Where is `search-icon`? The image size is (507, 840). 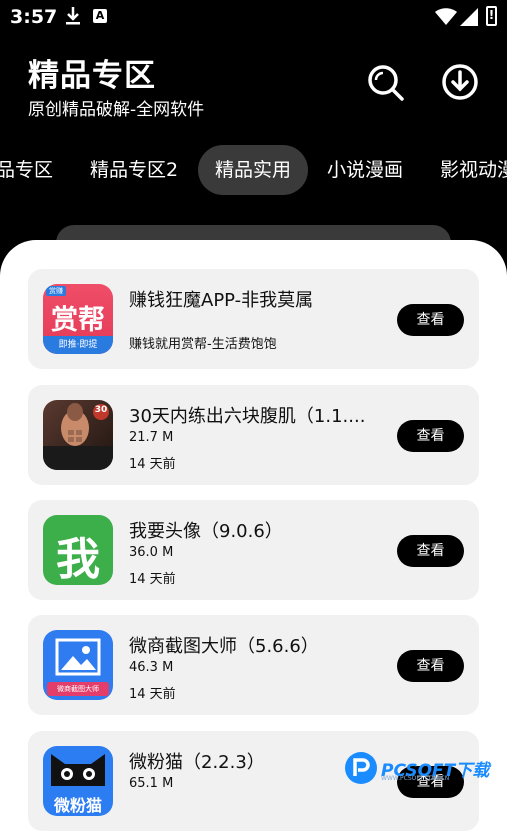 search-icon is located at coordinates (386, 83).